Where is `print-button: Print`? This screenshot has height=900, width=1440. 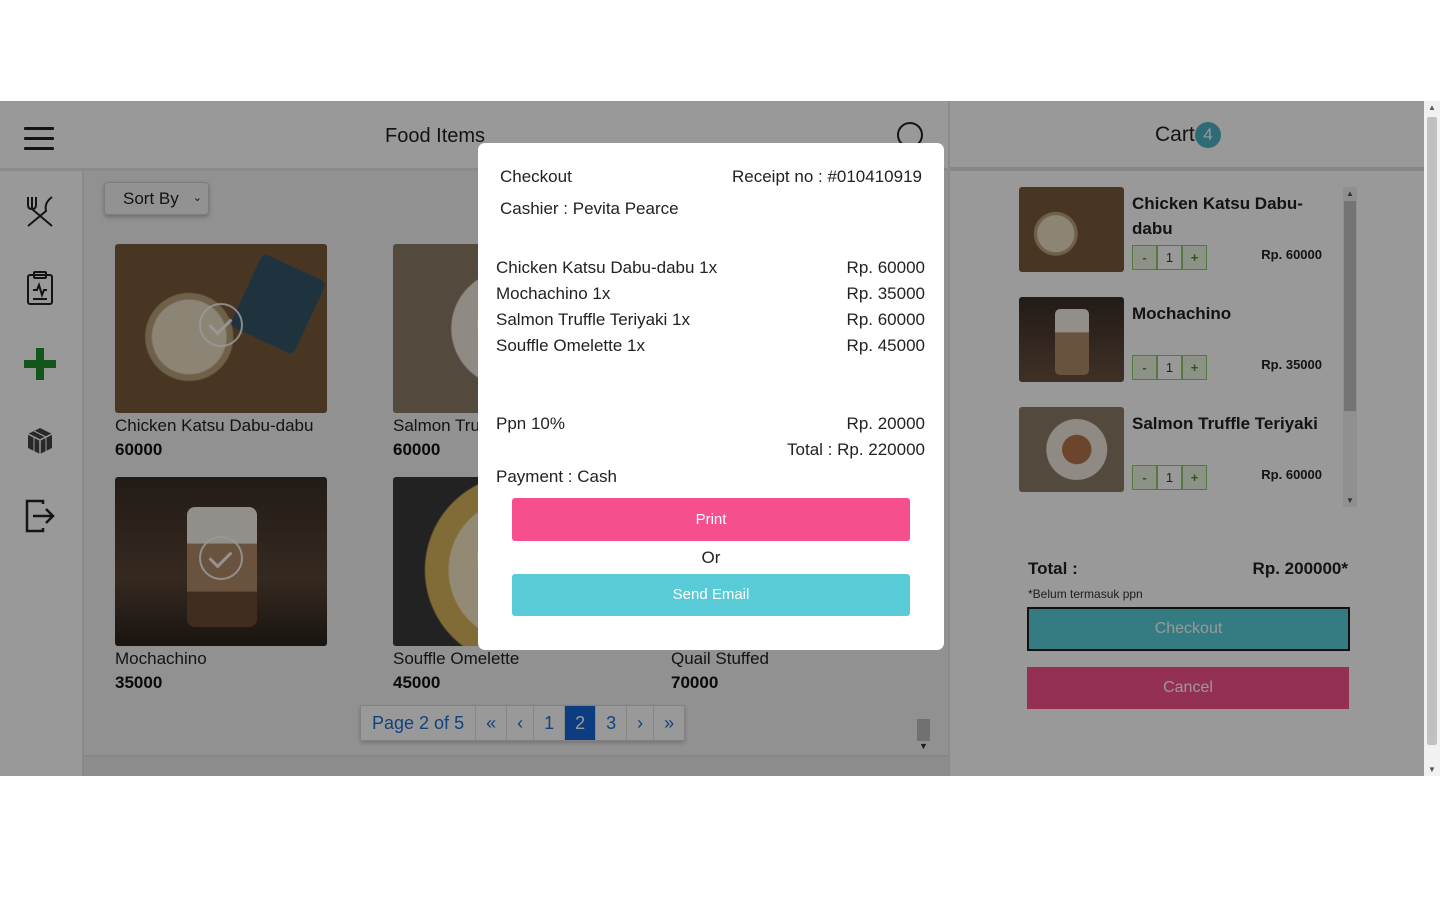 print-button: Print is located at coordinates (711, 519).